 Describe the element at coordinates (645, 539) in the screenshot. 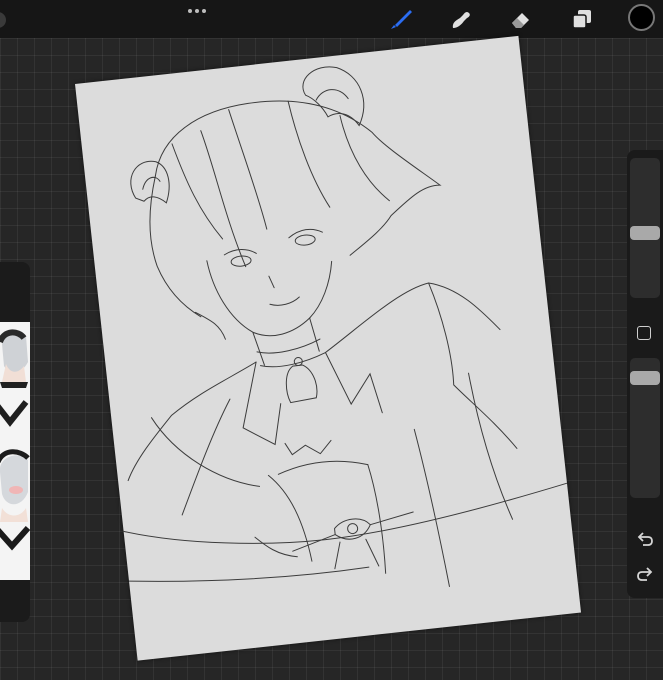

I see `undo-icon` at that location.